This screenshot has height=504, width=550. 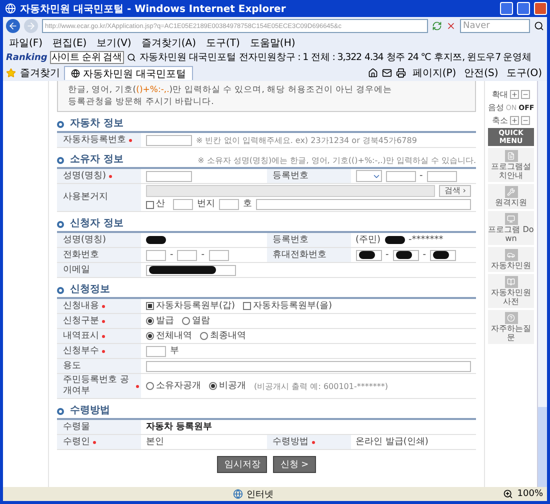 I want to click on menu-item: 도움말(H), so click(x=272, y=43).